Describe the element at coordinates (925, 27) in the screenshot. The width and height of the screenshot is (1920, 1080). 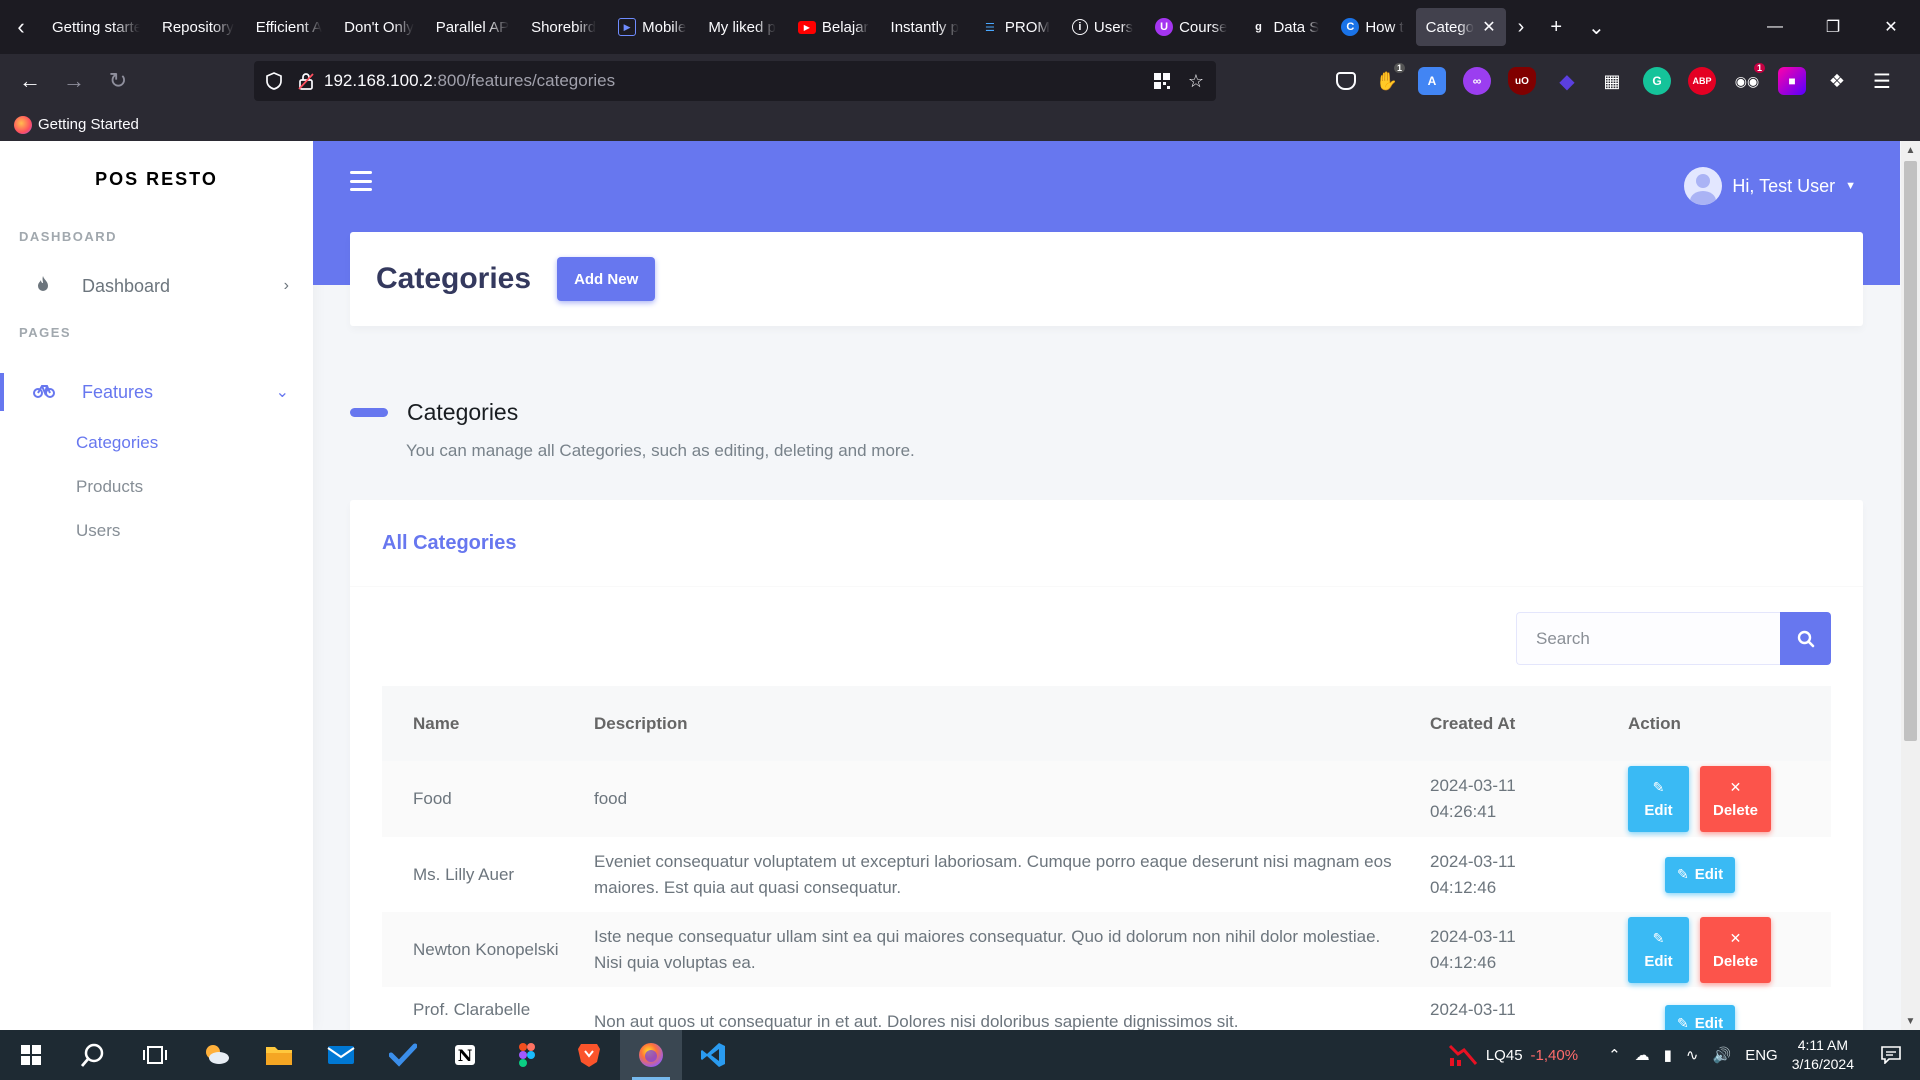
I see `browser-tab: ●Instantly p` at that location.